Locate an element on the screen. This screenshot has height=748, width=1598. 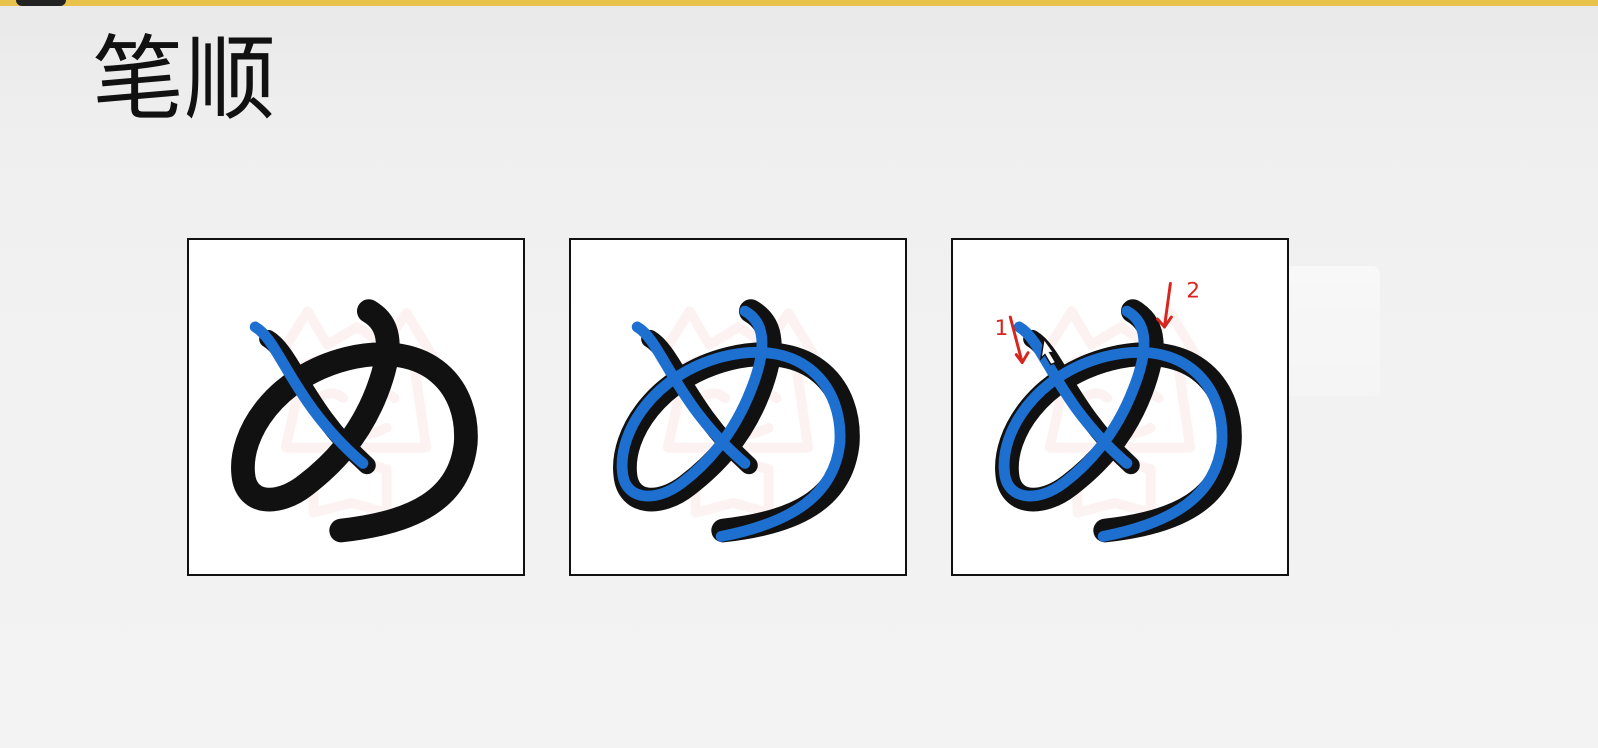
page-title: 笔顺 is located at coordinates (184, 79).